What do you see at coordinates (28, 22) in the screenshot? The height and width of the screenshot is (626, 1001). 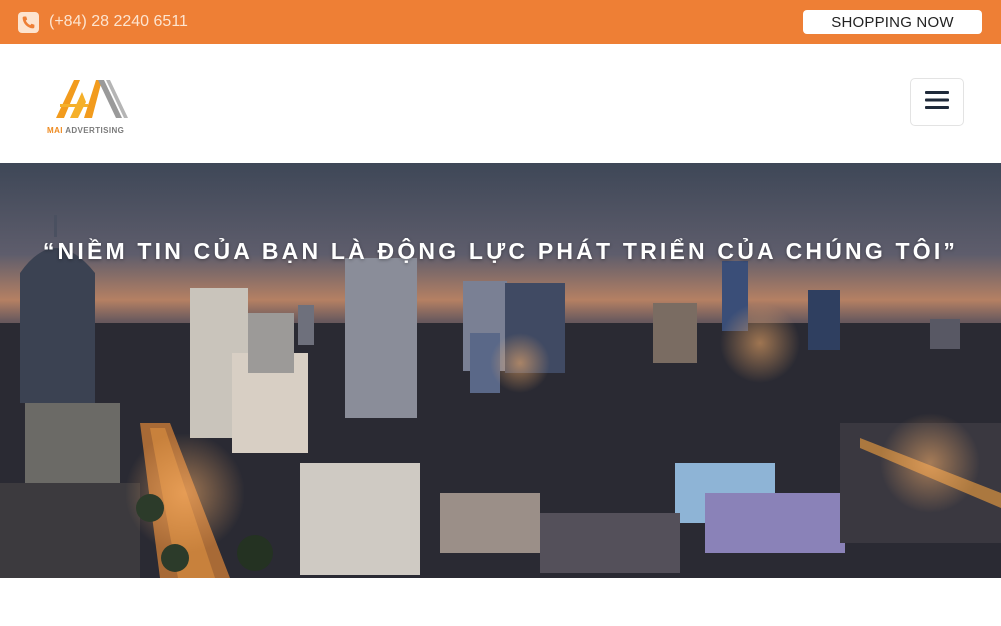 I see `phone-icon` at bounding box center [28, 22].